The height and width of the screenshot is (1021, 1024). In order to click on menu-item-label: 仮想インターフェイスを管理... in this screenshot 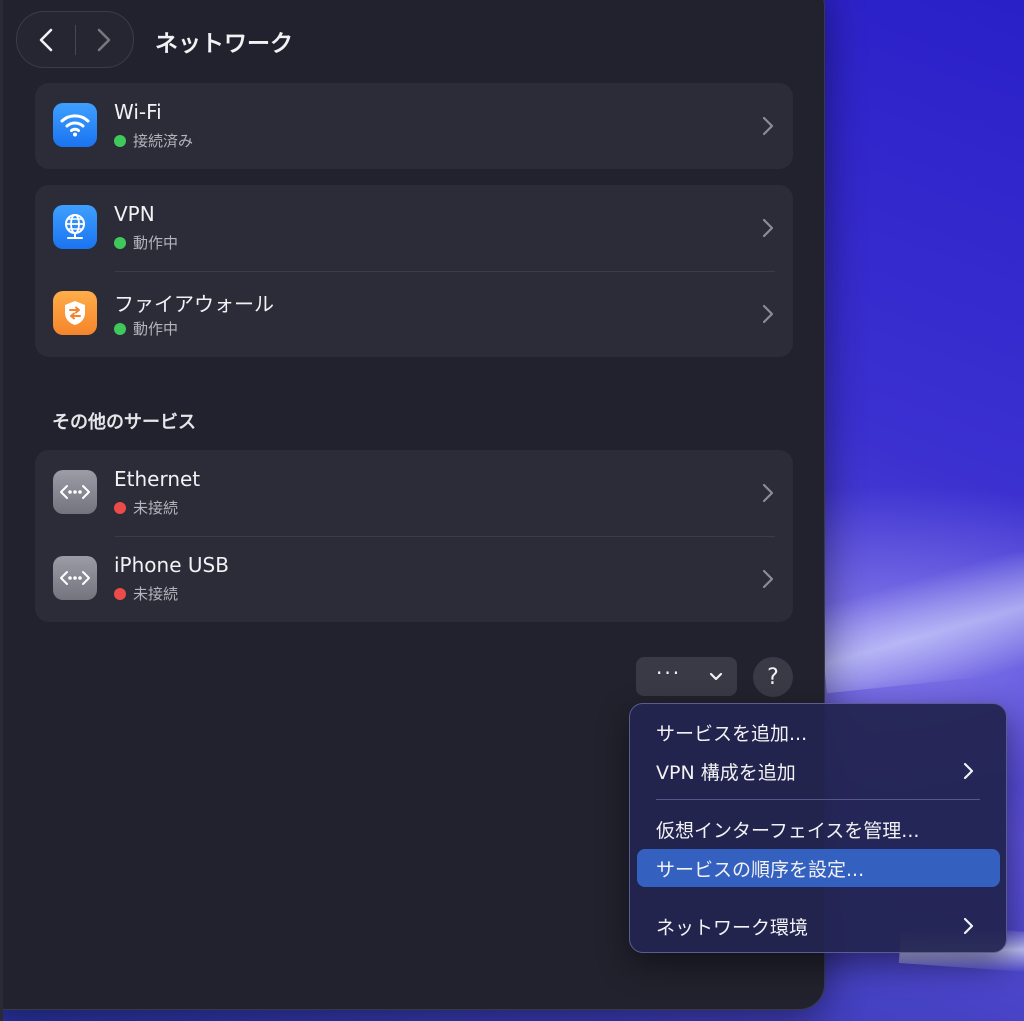, I will do `click(788, 830)`.